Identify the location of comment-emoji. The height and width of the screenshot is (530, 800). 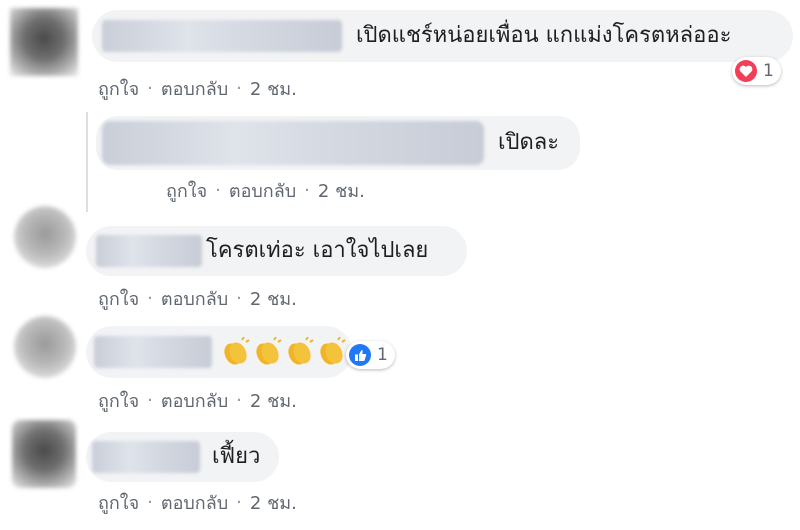
(286, 352).